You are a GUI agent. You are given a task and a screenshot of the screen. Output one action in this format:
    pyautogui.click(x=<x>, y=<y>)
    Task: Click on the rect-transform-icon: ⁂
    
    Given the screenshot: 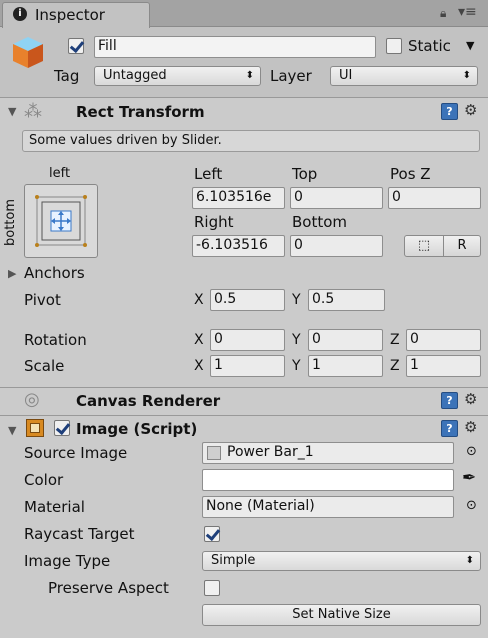 What is the action you would take?
    pyautogui.click(x=33, y=111)
    